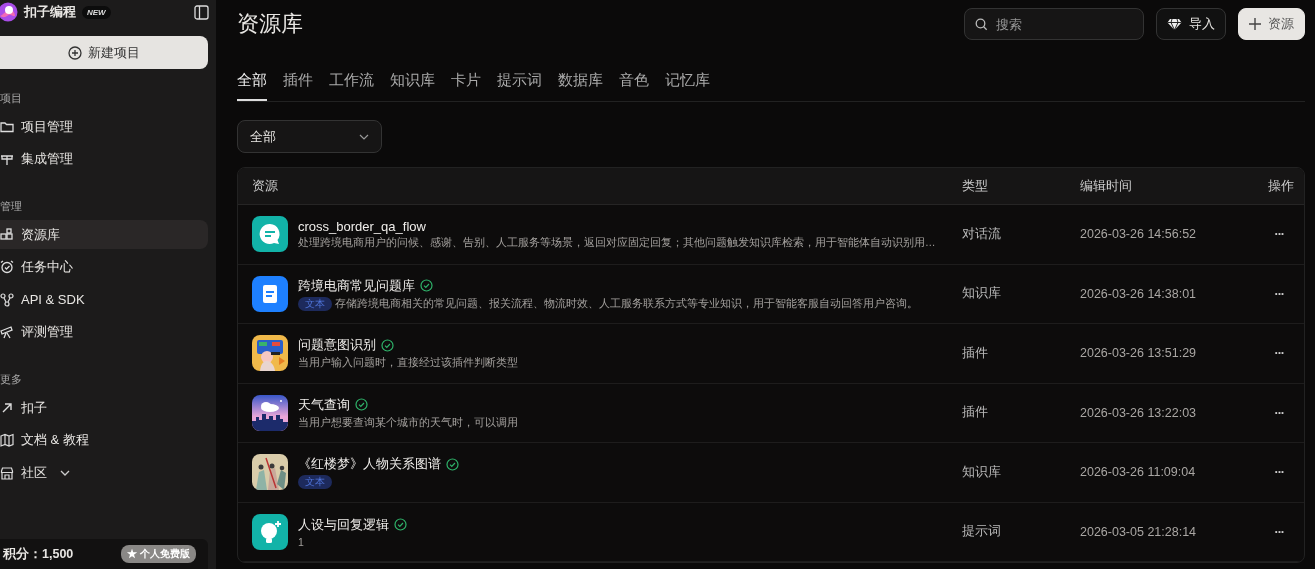 This screenshot has width=1315, height=569. I want to click on nav-label: 评测管理, so click(47, 332).